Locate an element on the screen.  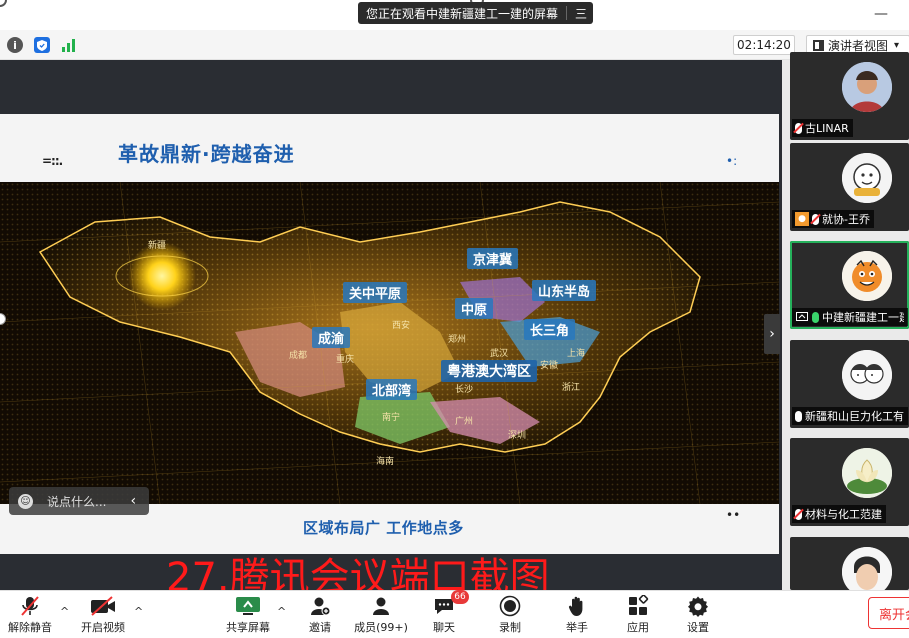
raise-hand-label: 举手 is located at coordinates (577, 627).